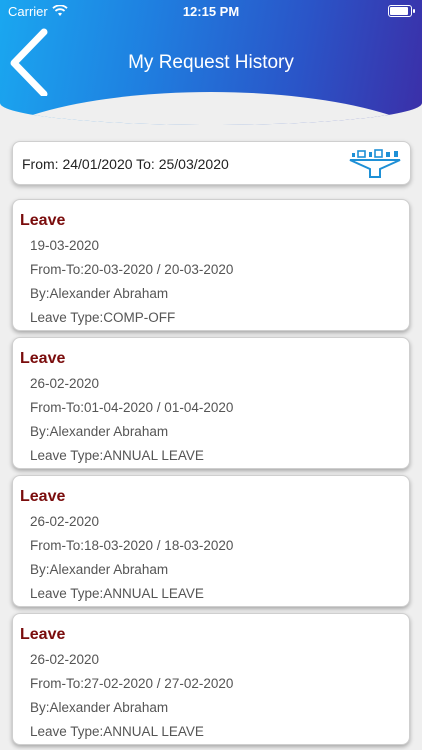 The height and width of the screenshot is (750, 422). I want to click on request-from-to: From-To:27-02-2020 / 27-02-2020, so click(132, 683).